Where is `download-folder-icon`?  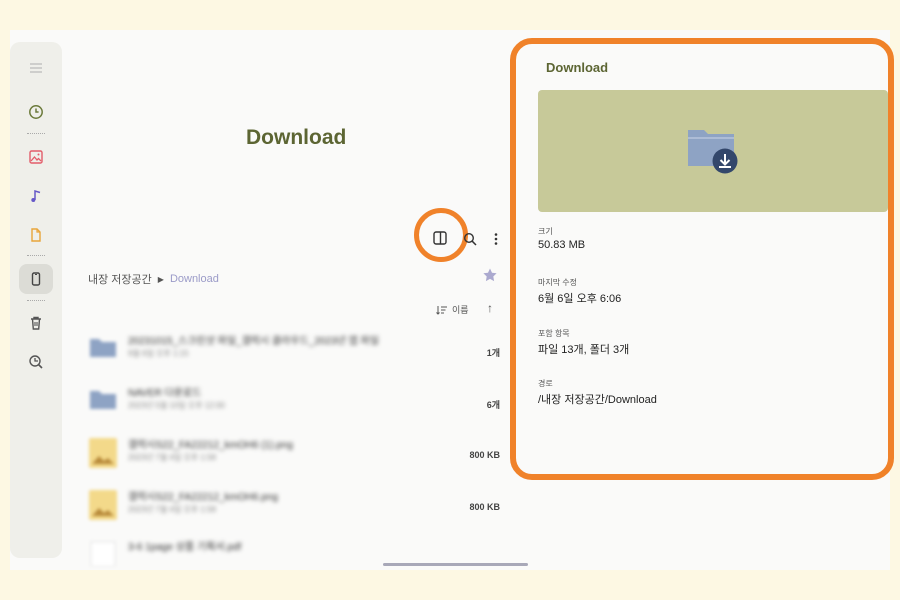
download-folder-icon is located at coordinates (713, 152).